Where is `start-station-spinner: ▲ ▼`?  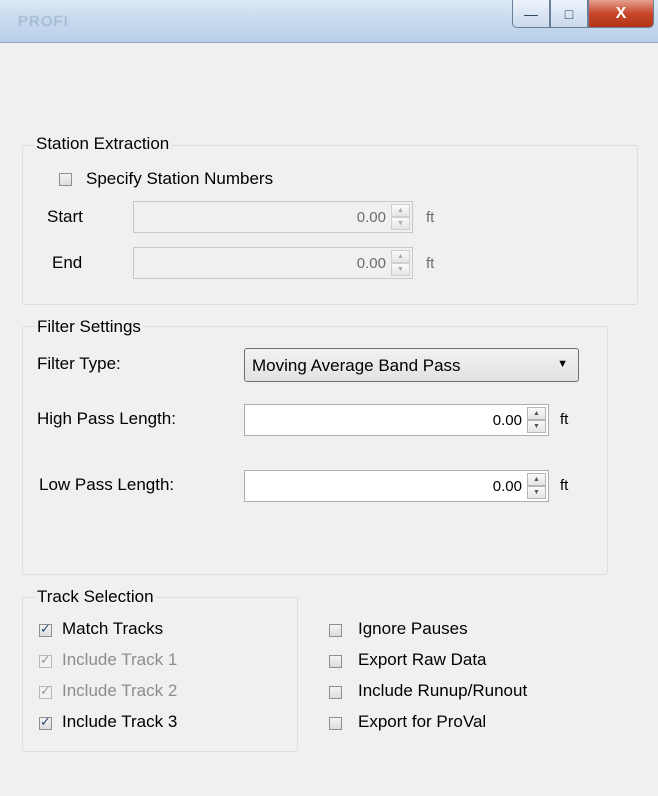 start-station-spinner: ▲ ▼ is located at coordinates (400, 217).